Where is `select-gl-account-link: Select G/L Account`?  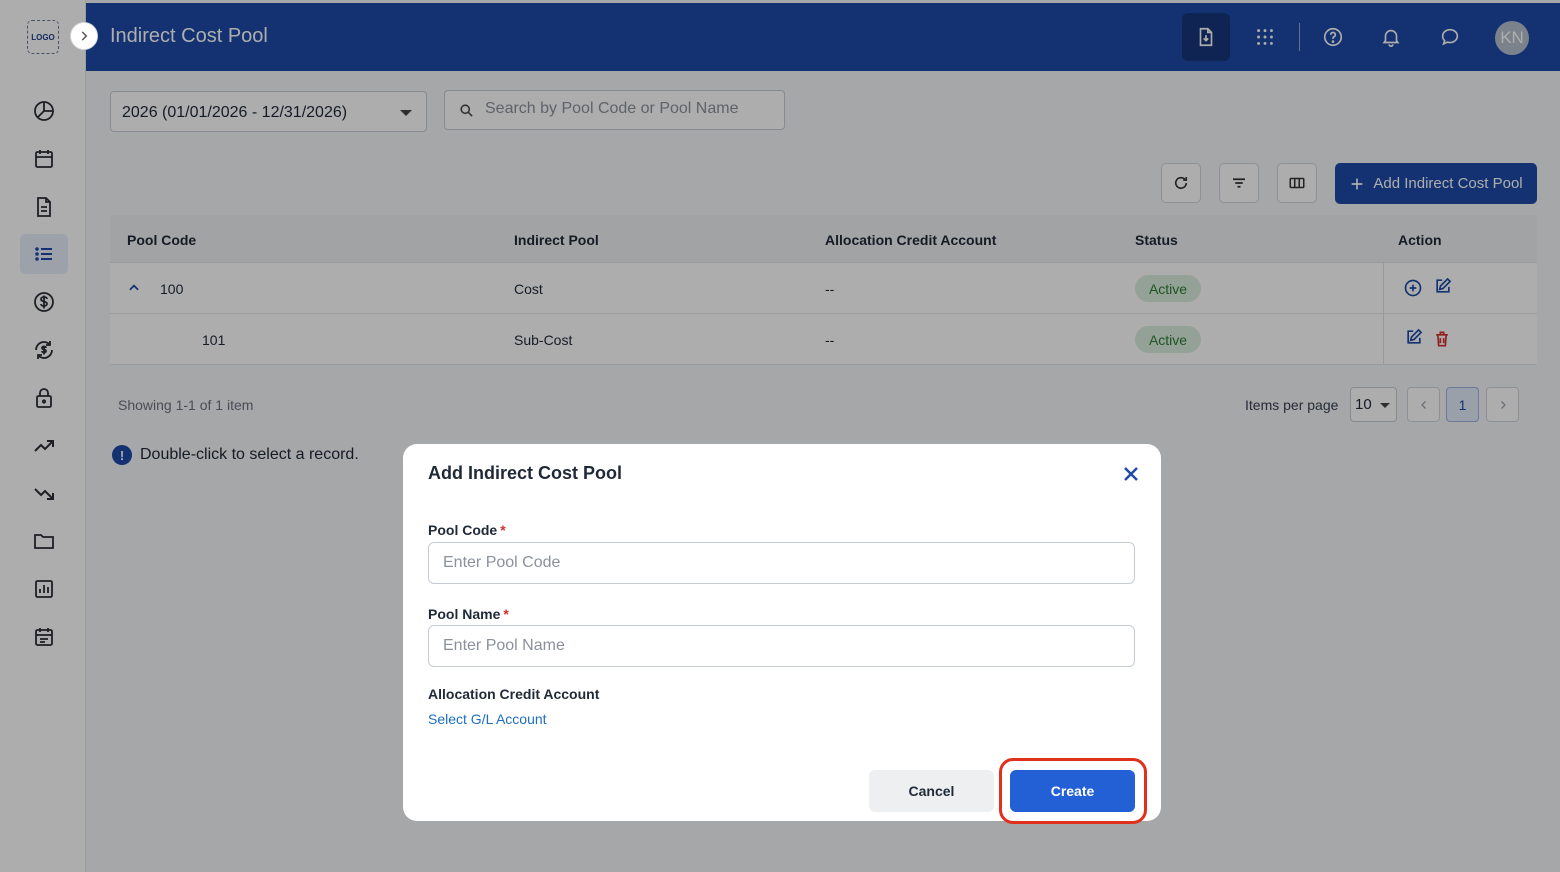
select-gl-account-link: Select G/L Account is located at coordinates (487, 719).